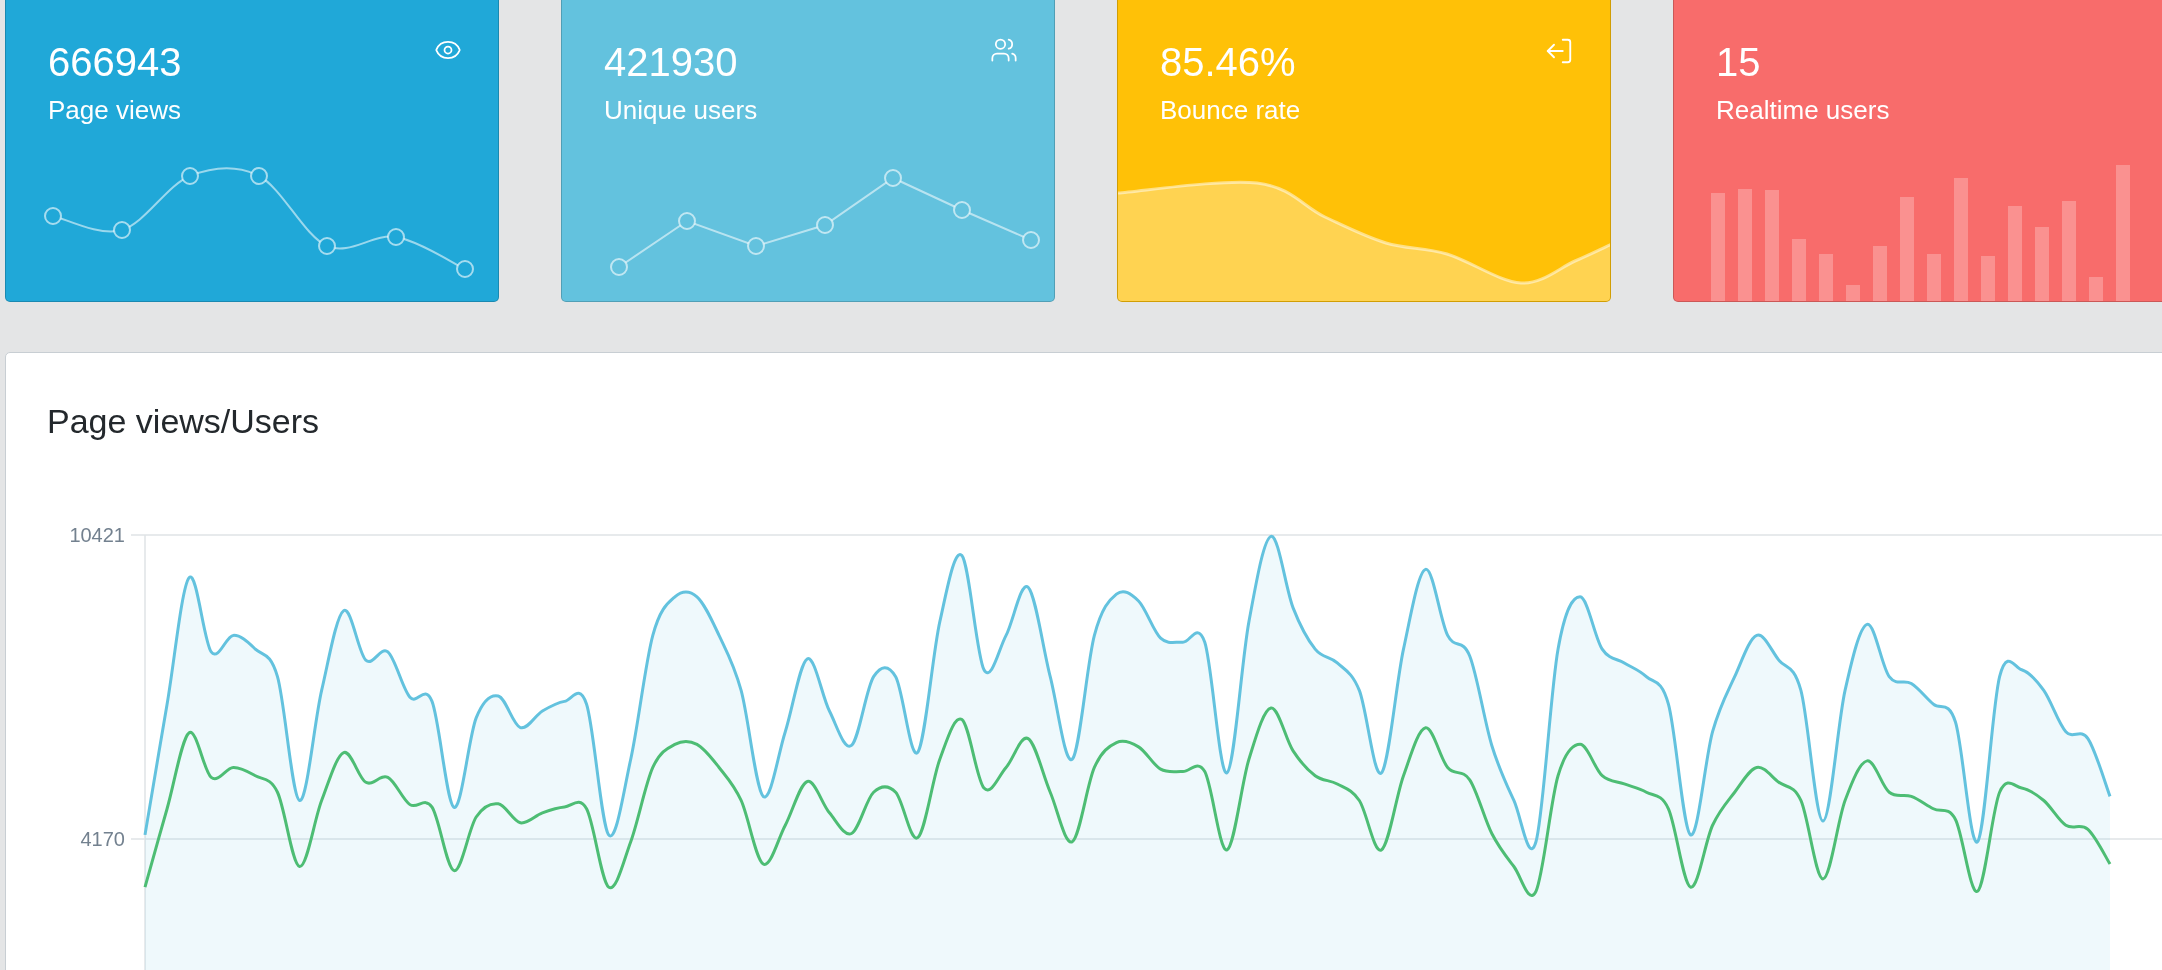 The width and height of the screenshot is (2162, 970). Describe the element at coordinates (97, 535) in the screenshot. I see `axis-tick-label: 10421` at that location.